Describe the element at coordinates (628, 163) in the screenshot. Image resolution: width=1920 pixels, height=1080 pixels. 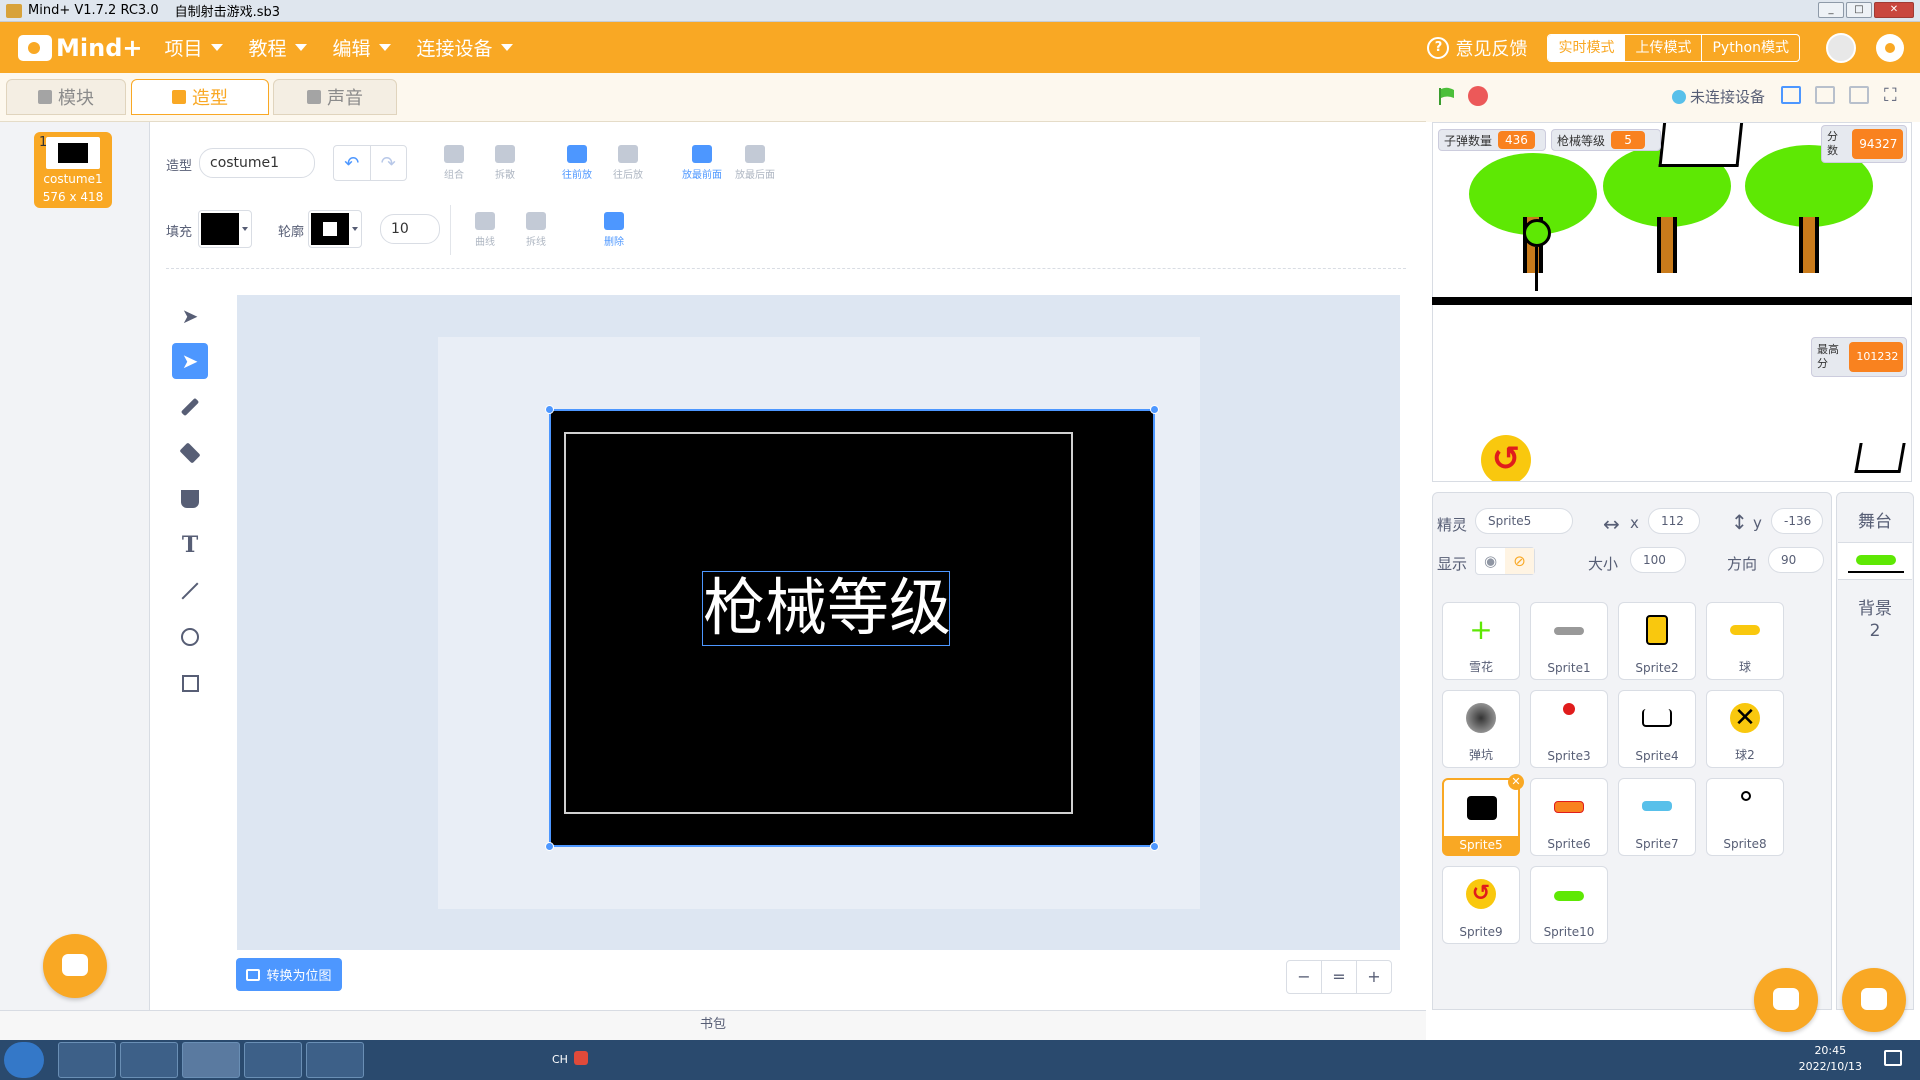
I see `backward-button: 往后放` at that location.